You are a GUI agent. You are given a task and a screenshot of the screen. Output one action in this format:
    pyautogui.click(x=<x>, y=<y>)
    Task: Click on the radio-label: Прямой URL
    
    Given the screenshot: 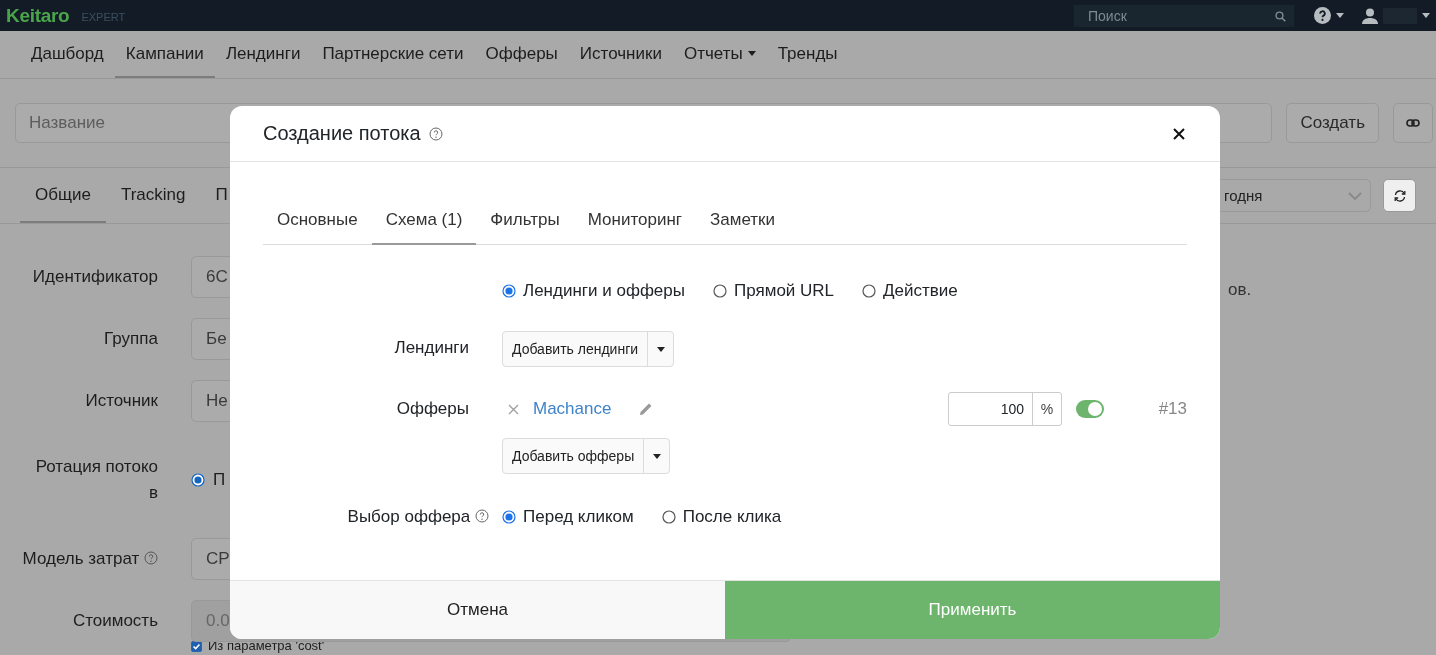 What is the action you would take?
    pyautogui.click(x=784, y=291)
    